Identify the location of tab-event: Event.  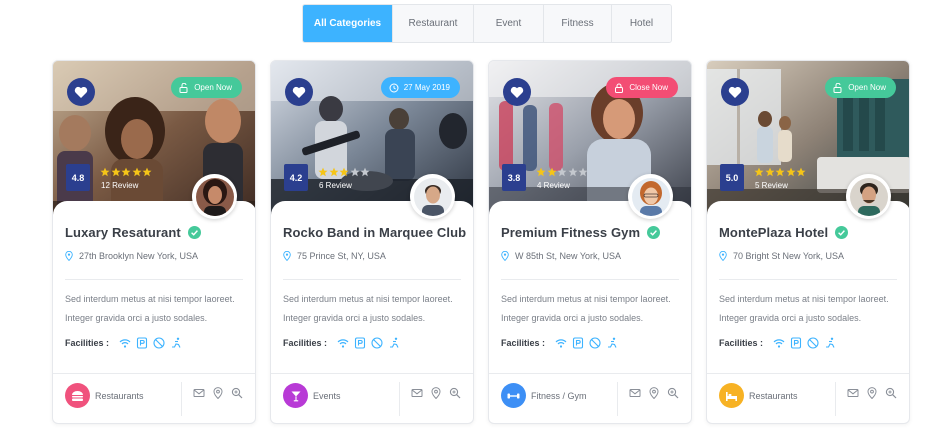
(508, 23).